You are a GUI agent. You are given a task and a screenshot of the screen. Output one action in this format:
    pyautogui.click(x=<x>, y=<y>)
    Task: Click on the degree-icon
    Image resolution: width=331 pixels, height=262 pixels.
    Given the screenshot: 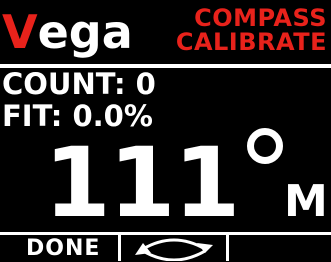 What is the action you would take?
    pyautogui.click(x=265, y=146)
    